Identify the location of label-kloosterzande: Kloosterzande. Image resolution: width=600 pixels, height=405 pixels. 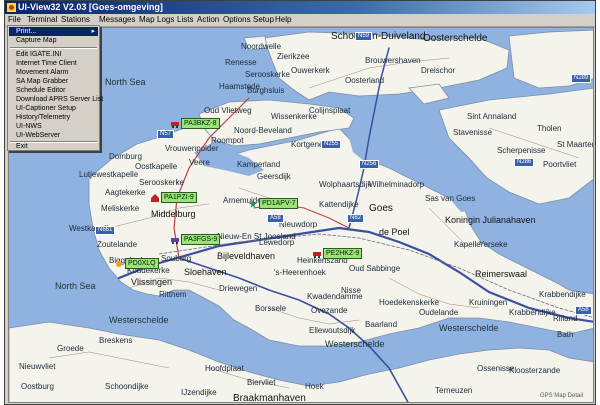
(535, 370).